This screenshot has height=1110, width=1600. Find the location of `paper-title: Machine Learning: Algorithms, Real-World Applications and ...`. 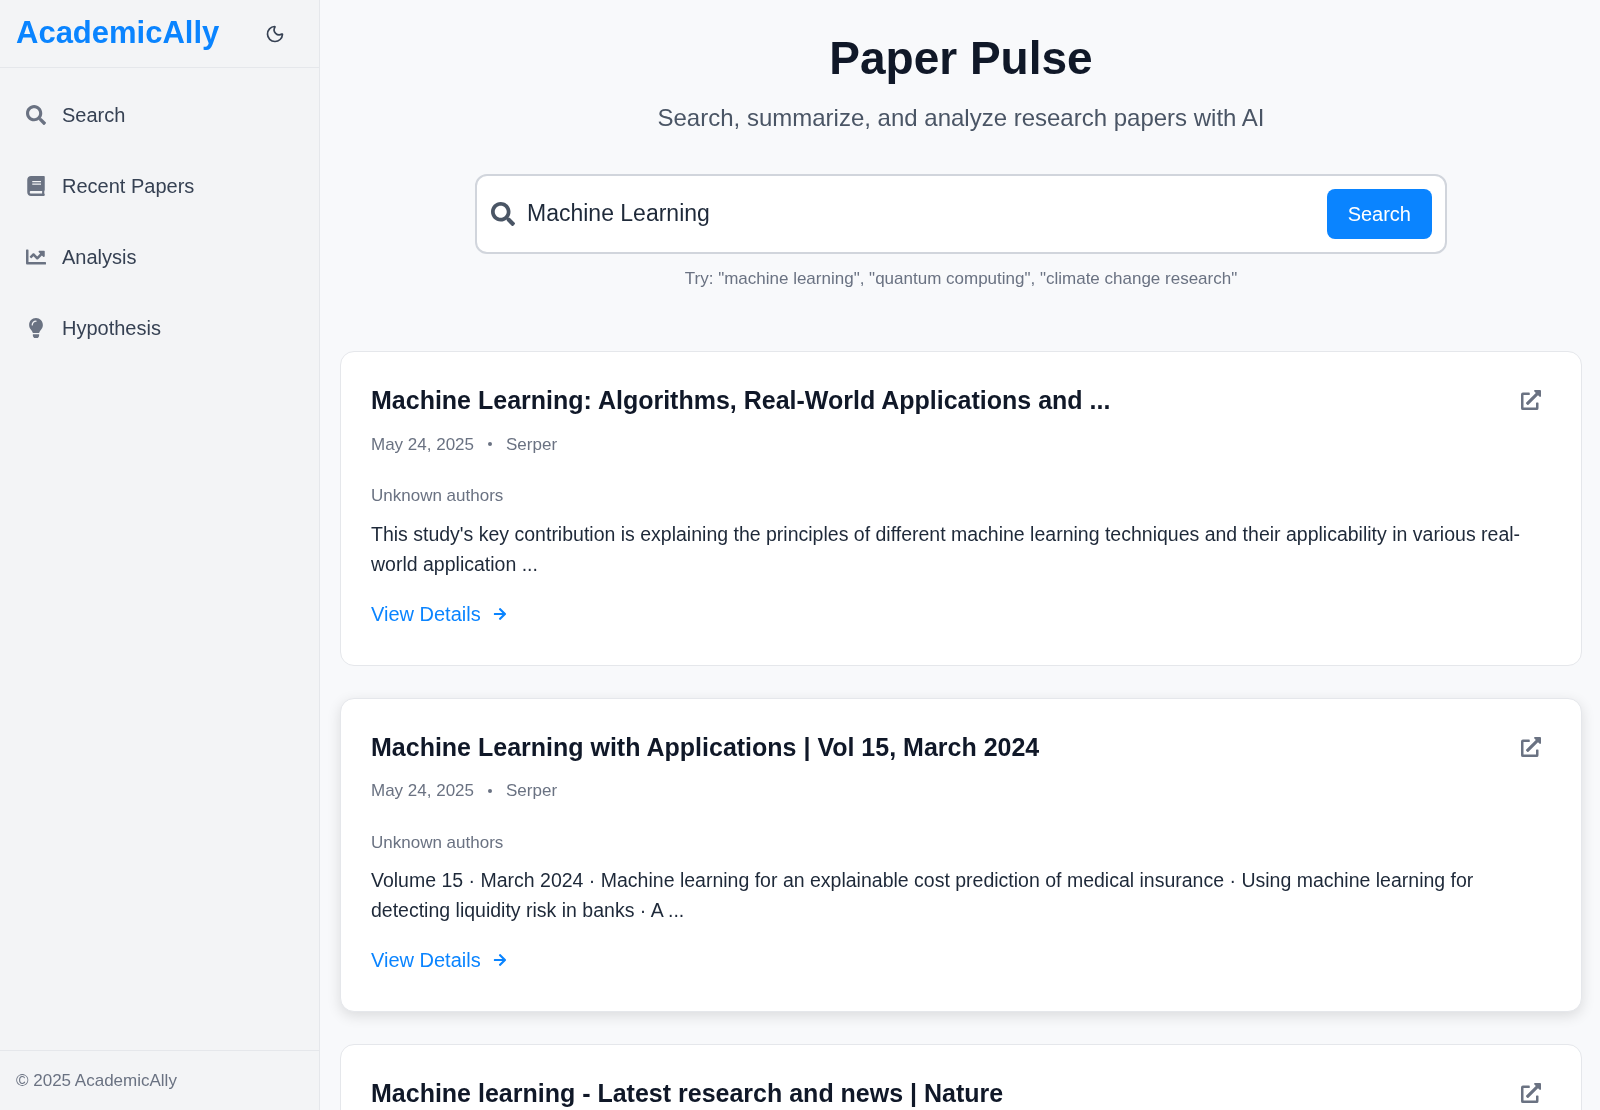

paper-title: Machine Learning: Algorithms, Real-World Applications and ... is located at coordinates (741, 401).